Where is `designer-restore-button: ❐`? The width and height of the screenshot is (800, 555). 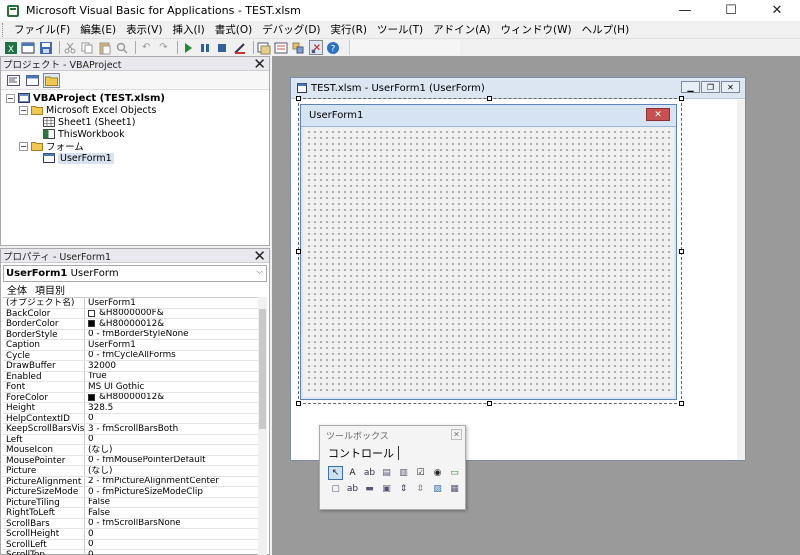 designer-restore-button: ❐ is located at coordinates (710, 87).